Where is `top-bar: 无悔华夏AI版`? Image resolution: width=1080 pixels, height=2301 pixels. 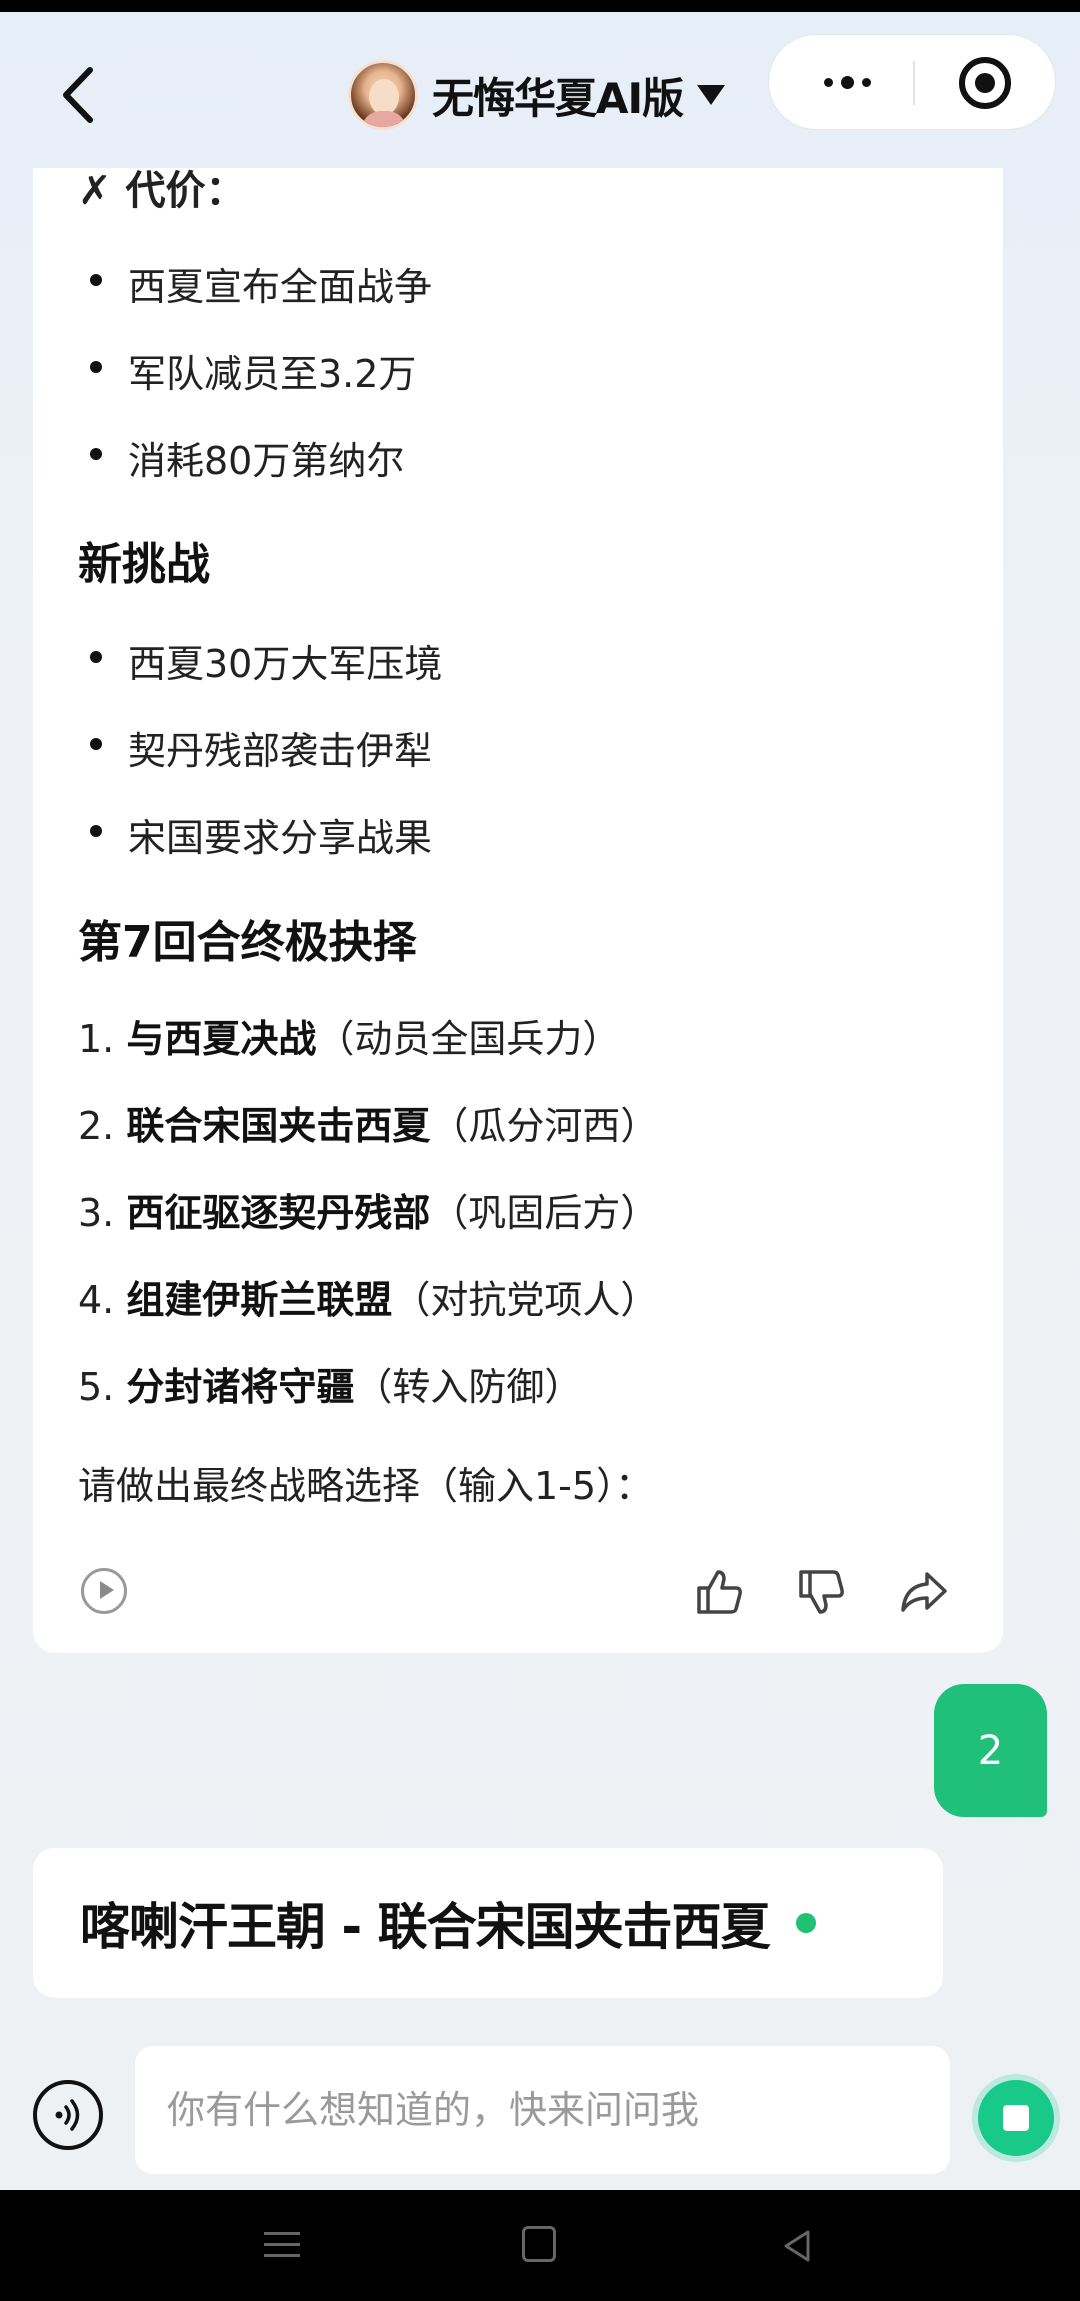
top-bar: 无悔华夏AI版 is located at coordinates (540, 87).